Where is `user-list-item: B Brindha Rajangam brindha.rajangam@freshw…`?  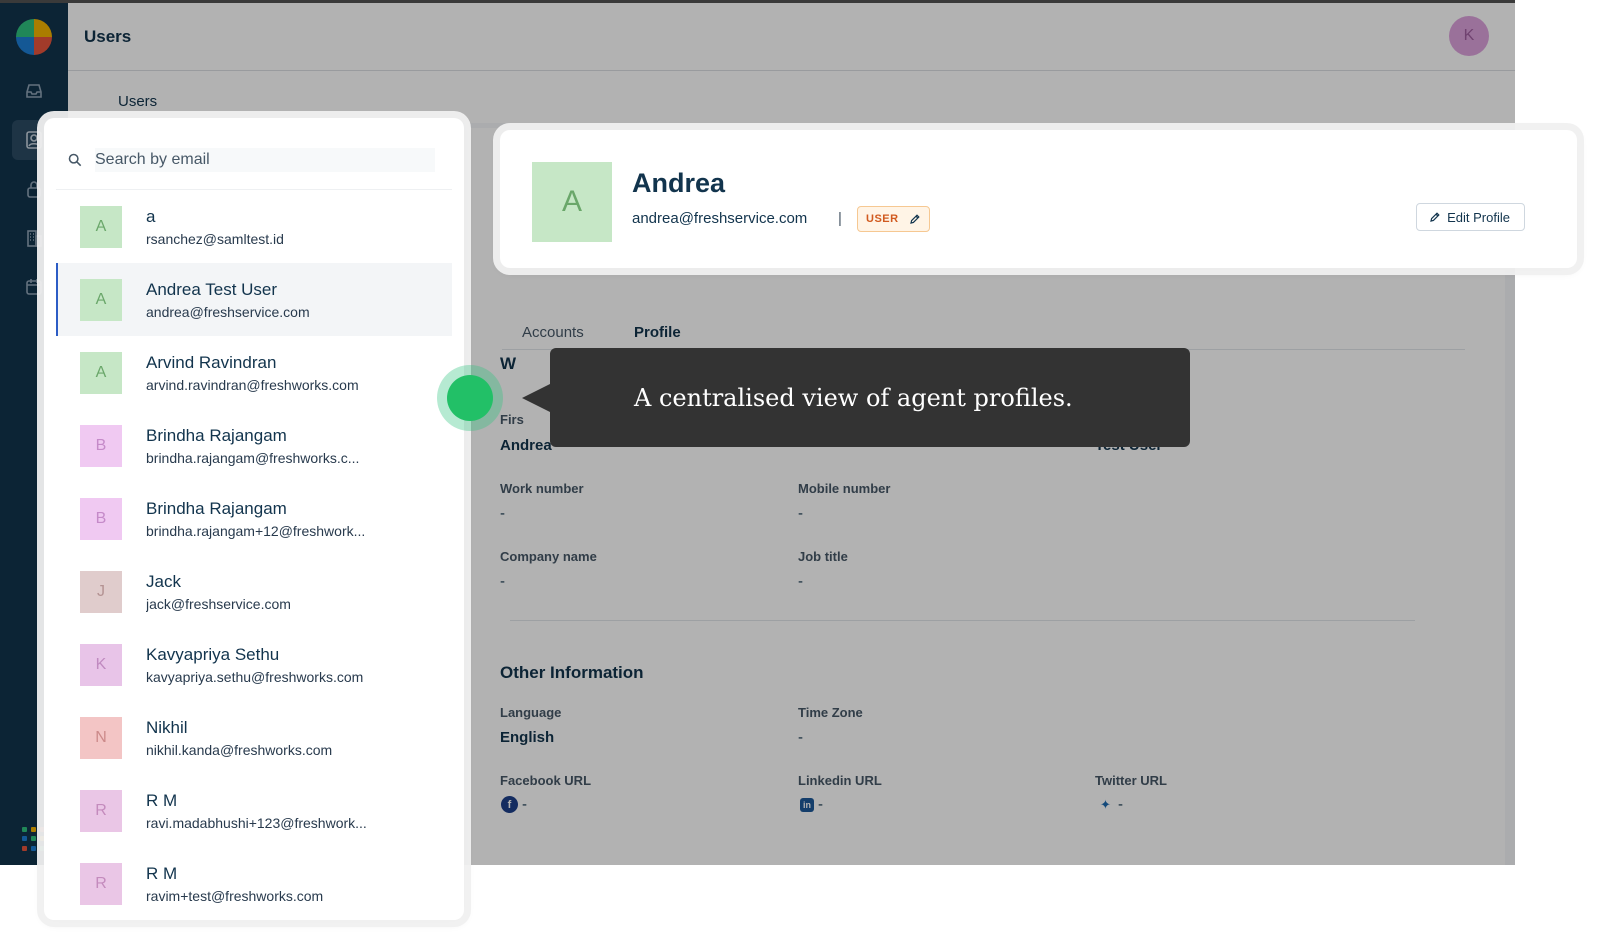 user-list-item: B Brindha Rajangam brindha.rajangam@freshw… is located at coordinates (254, 445).